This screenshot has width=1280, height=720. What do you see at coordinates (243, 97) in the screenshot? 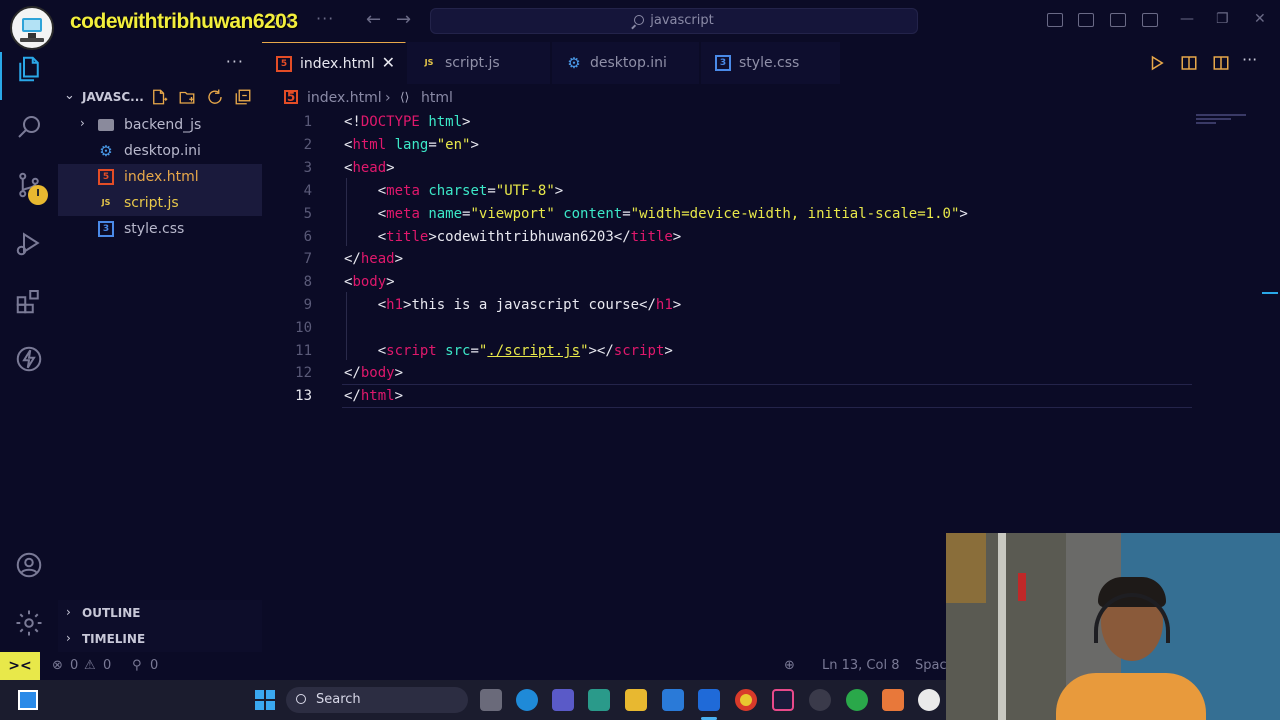
I see `collapse-all-icon` at bounding box center [243, 97].